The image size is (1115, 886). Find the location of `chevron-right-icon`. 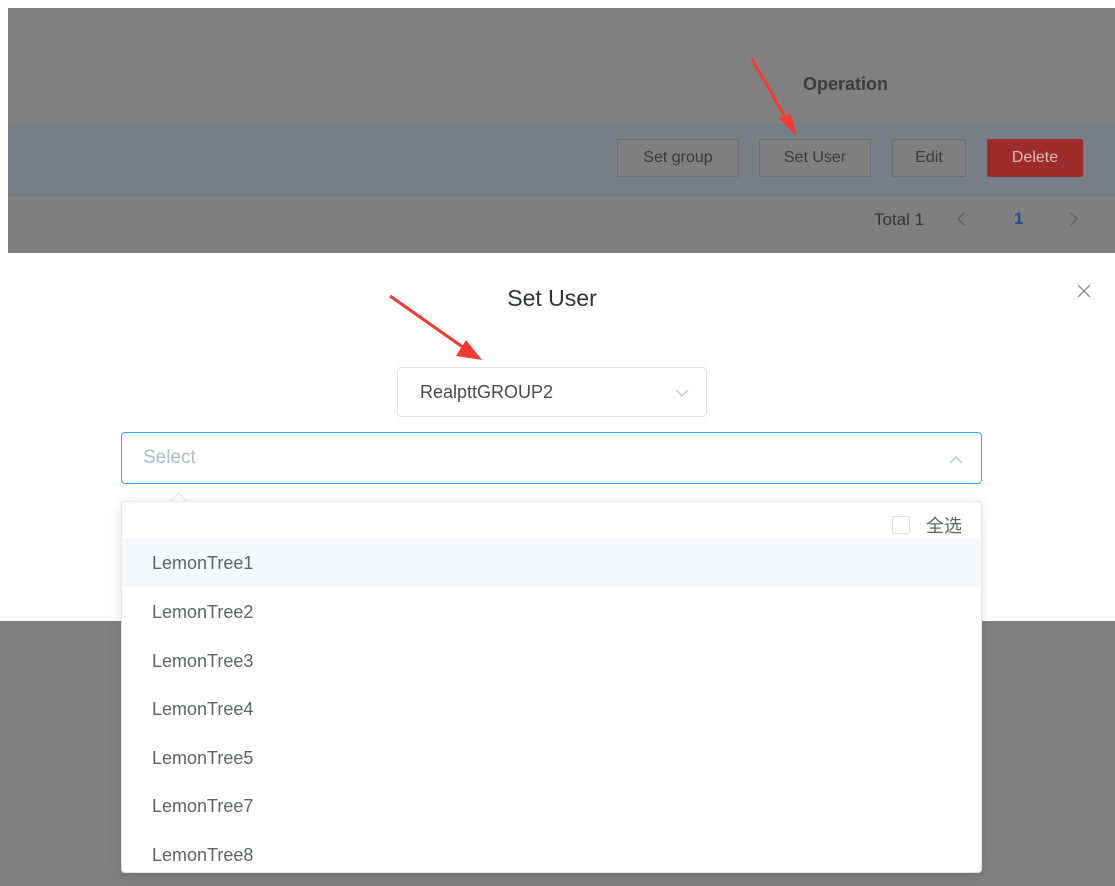

chevron-right-icon is located at coordinates (1074, 221).